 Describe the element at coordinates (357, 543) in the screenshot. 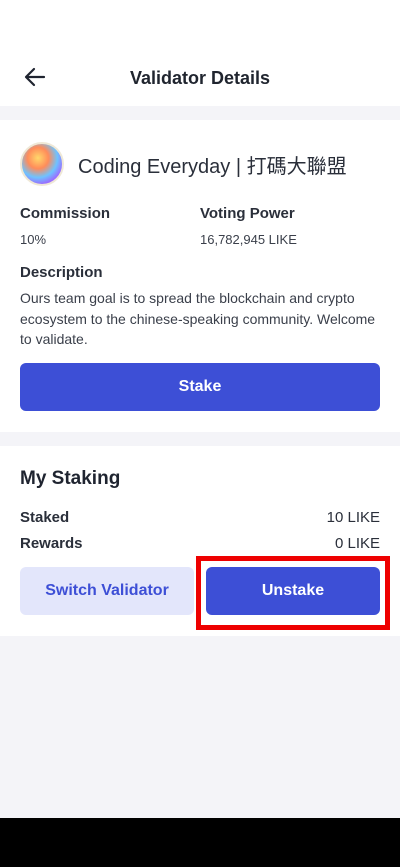

I see `rewards-value: 0 LIKE` at that location.